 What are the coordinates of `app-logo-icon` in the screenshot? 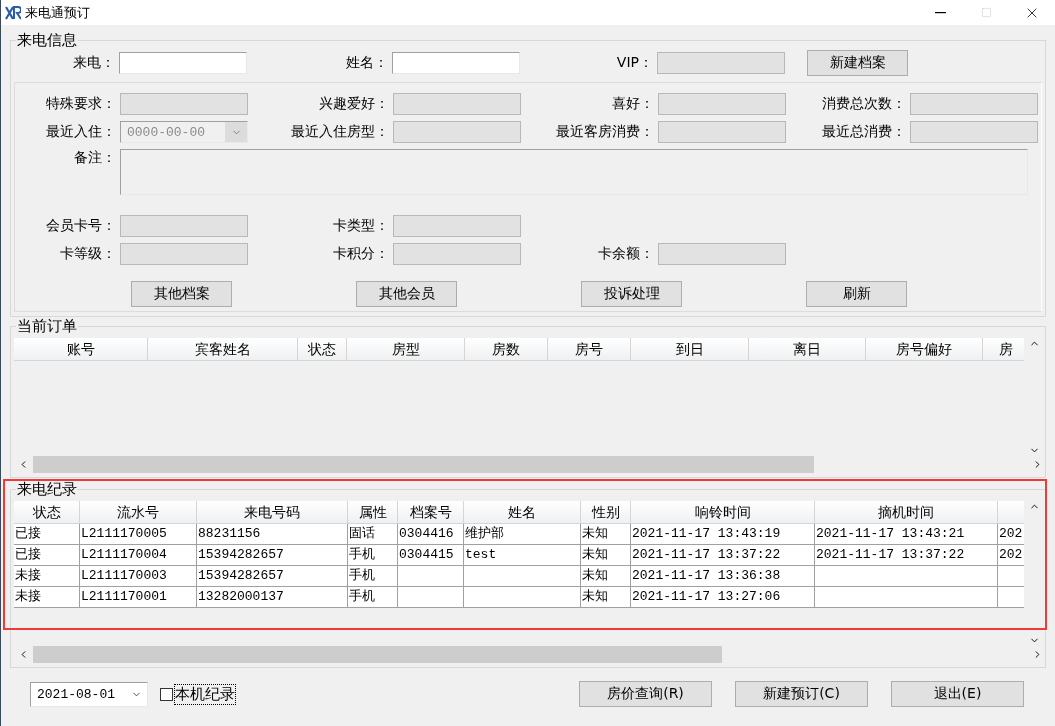 It's located at (13, 12).